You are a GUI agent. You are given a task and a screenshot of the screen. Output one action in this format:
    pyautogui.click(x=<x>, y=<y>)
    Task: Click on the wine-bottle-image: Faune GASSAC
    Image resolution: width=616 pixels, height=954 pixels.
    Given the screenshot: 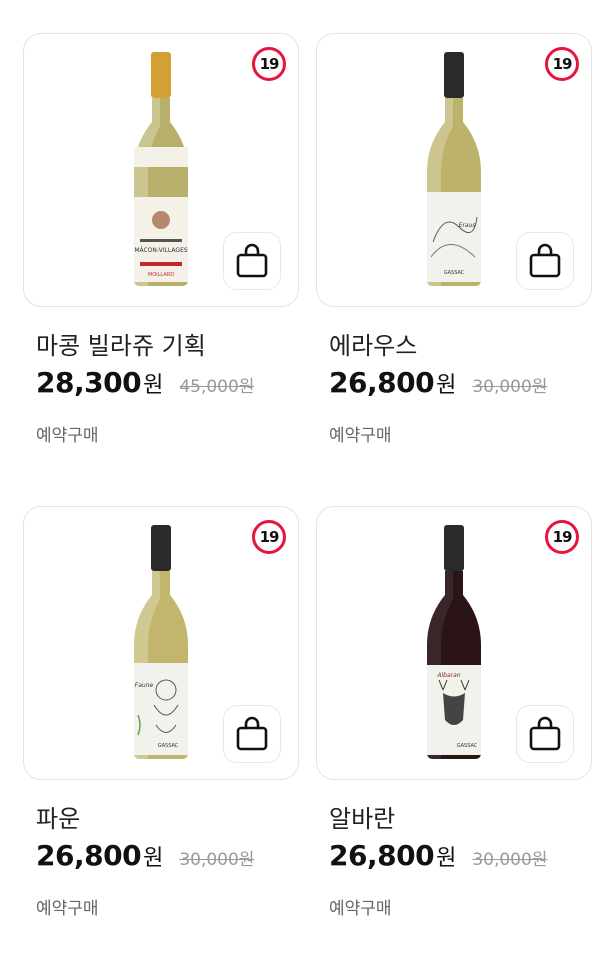 What is the action you would take?
    pyautogui.click(x=161, y=642)
    